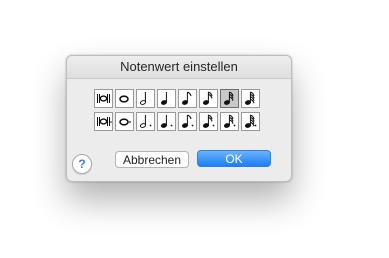 The height and width of the screenshot is (258, 389). I want to click on dotted-quarter-note-icon, so click(166, 121).